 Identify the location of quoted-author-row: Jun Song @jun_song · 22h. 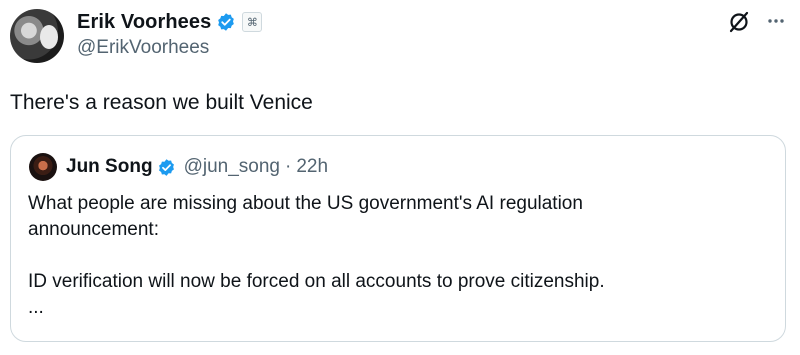
(197, 167).